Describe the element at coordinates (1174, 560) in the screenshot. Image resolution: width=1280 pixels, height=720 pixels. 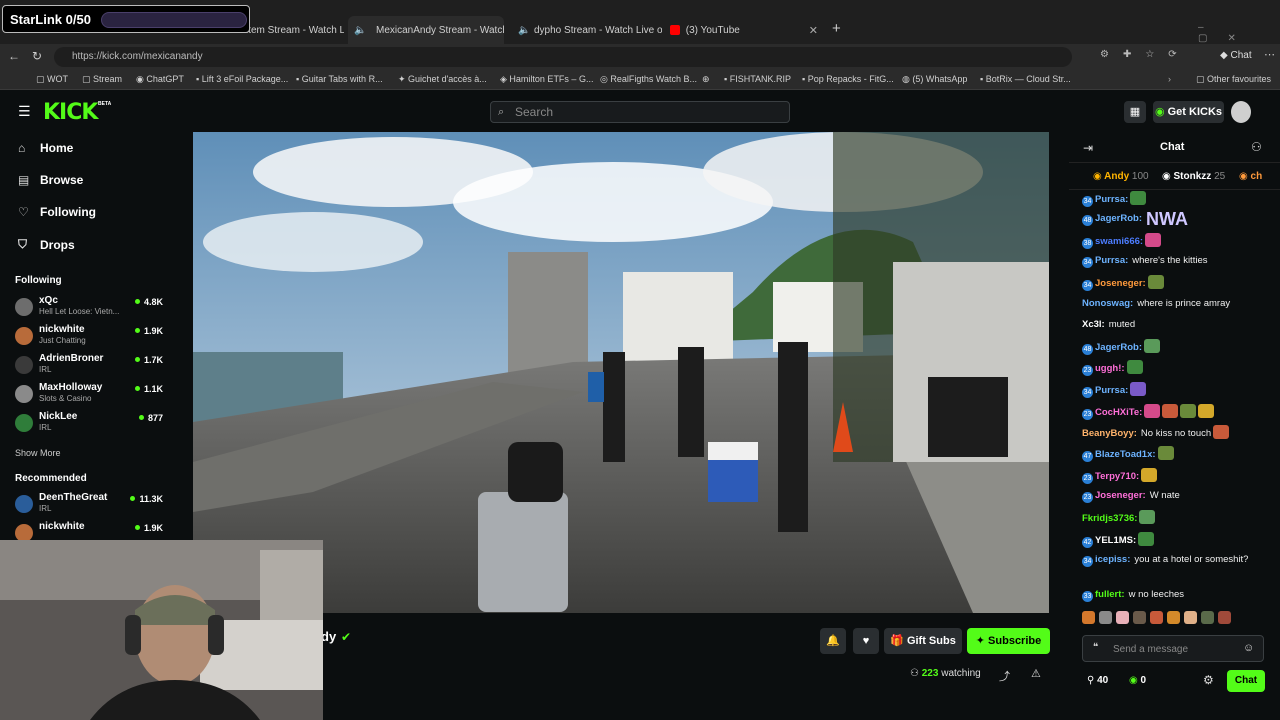
I see `chat-message: 34 icepiss: you at a hotel or someshit?` at that location.